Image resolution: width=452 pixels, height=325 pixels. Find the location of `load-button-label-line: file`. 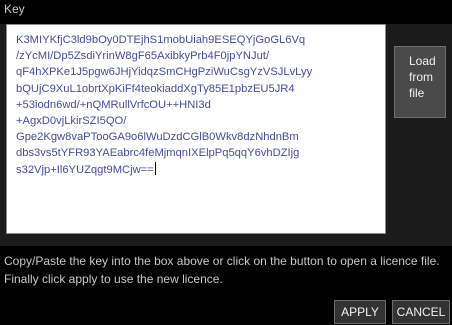

load-button-label-line: file is located at coordinates (417, 93).